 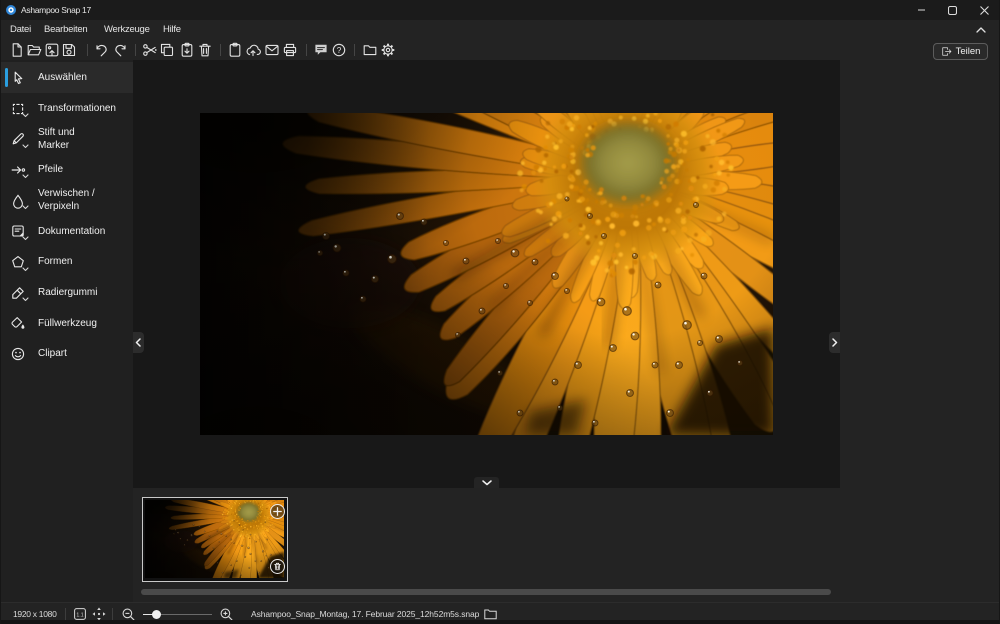 What do you see at coordinates (79, 615) in the screenshot?
I see `svg-text: 1.1` at bounding box center [79, 615].